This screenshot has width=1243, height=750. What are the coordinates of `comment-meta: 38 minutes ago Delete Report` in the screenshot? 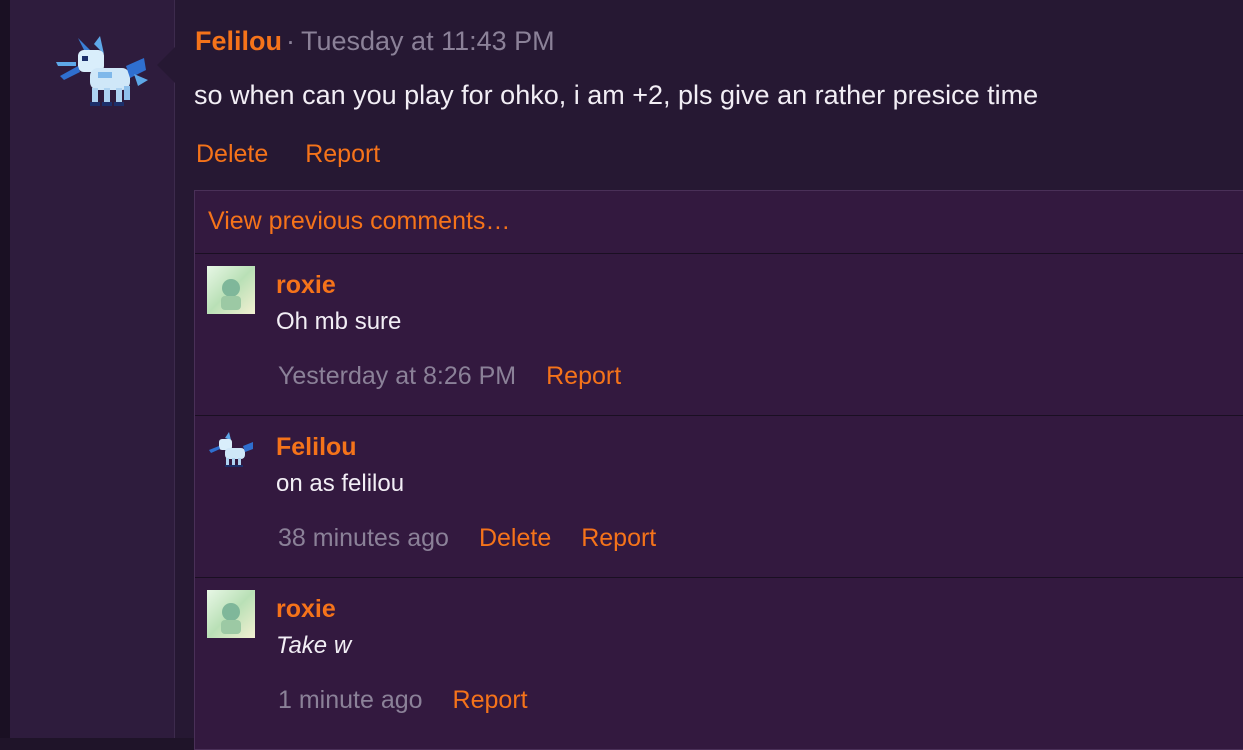 It's located at (467, 538).